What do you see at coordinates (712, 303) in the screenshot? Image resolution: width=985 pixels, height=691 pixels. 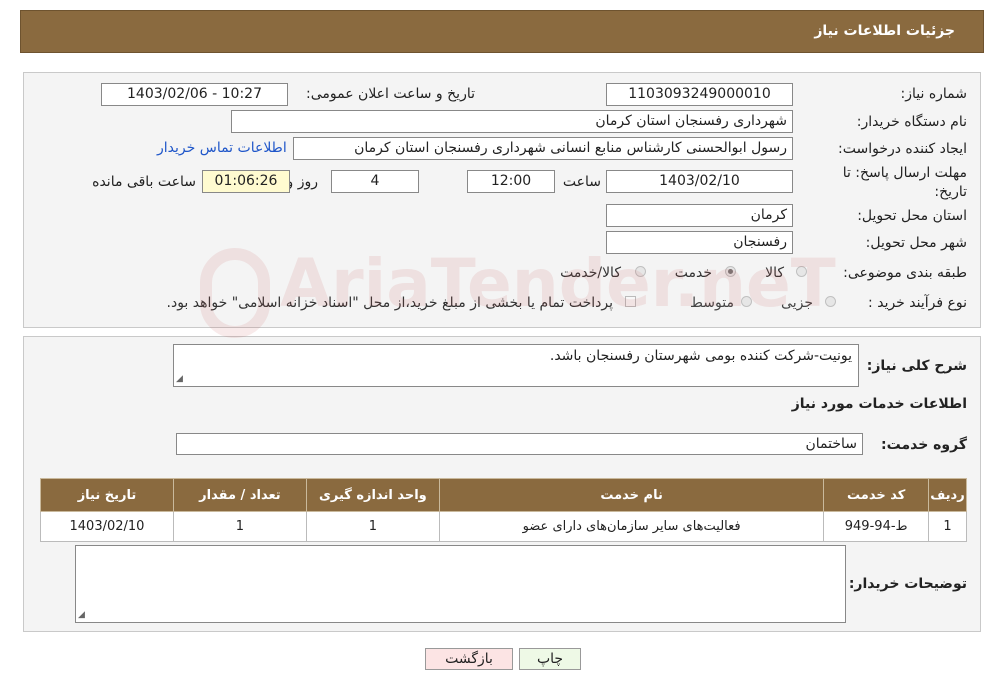 I see `purchase-medium-label: متوسط` at bounding box center [712, 303].